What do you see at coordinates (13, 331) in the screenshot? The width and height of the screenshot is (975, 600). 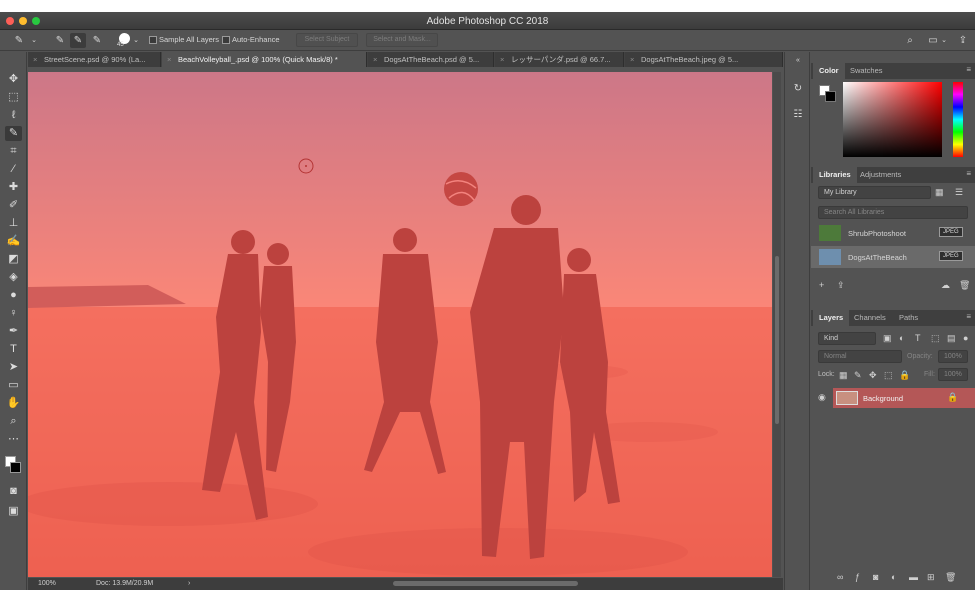 I see `pen-tool-icon: ✒` at bounding box center [13, 331].